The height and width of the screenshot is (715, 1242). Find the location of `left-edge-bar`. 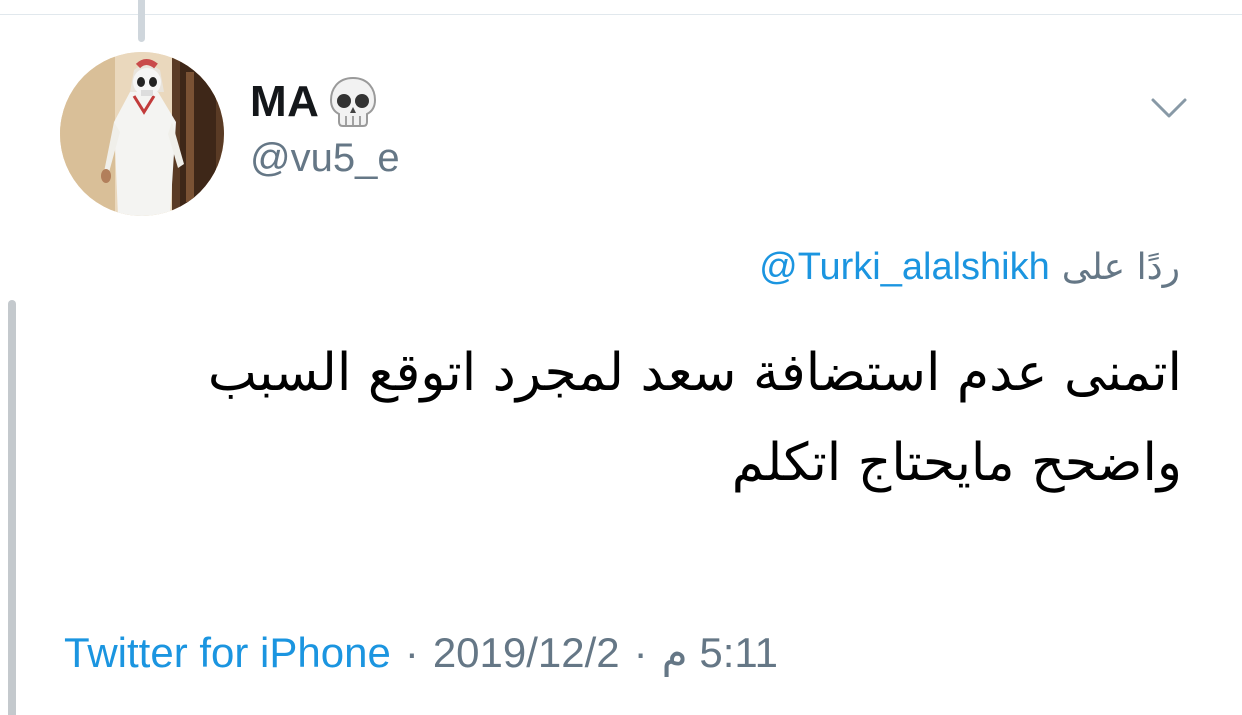

left-edge-bar is located at coordinates (12, 507).